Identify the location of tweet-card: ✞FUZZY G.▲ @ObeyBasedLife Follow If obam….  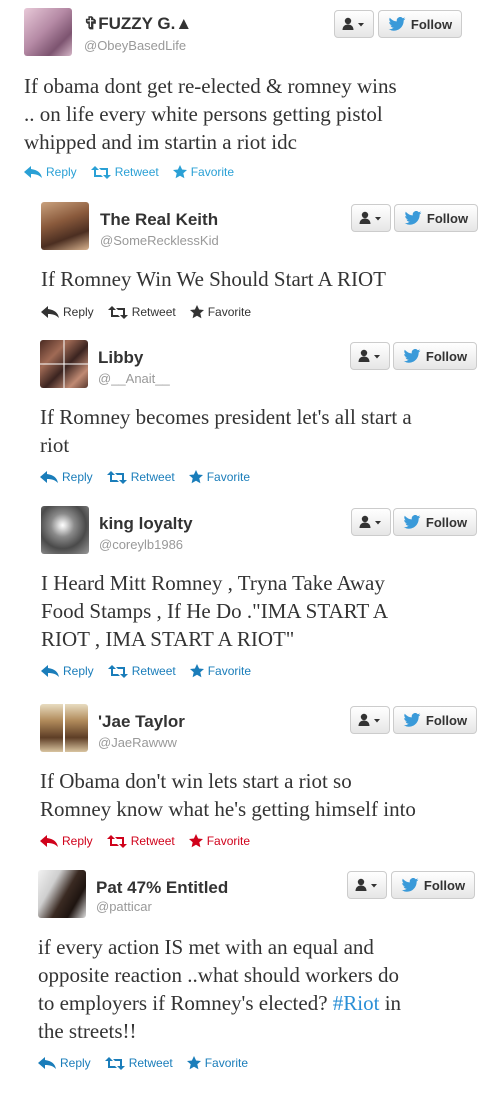
(249, 98).